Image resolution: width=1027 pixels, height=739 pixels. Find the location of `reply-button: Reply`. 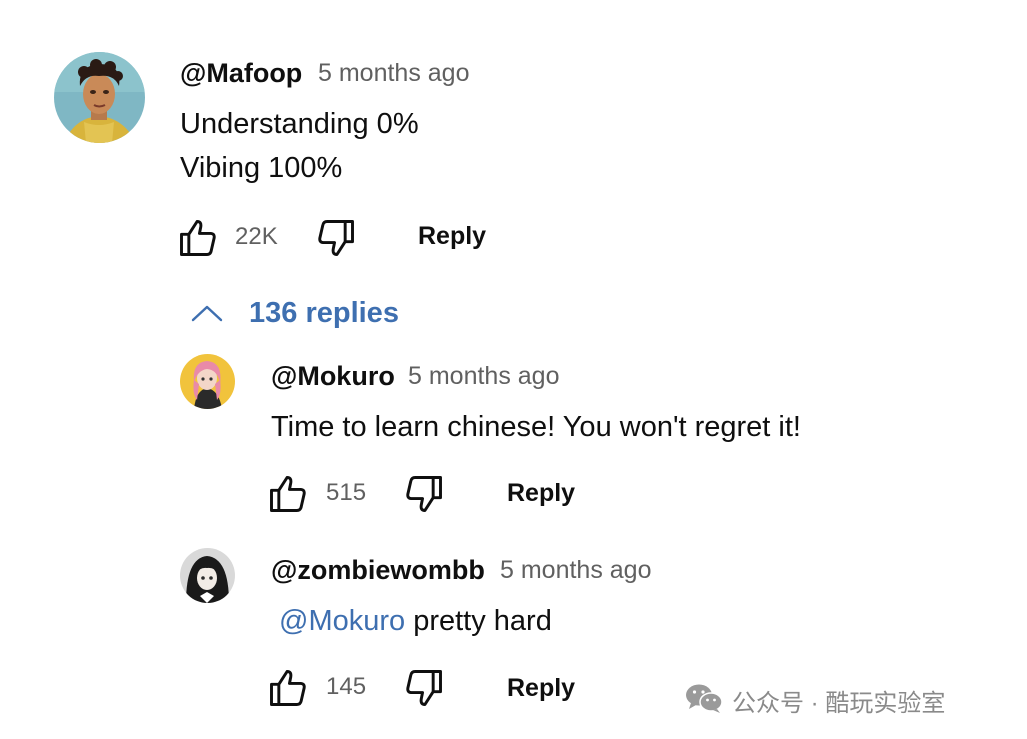

reply-button: Reply is located at coordinates (452, 236).